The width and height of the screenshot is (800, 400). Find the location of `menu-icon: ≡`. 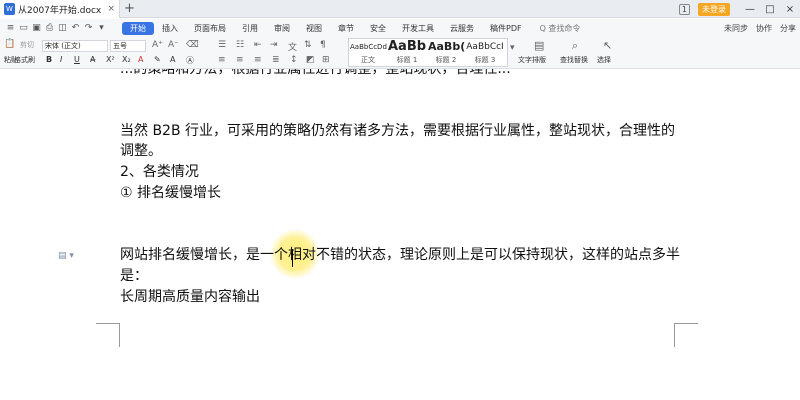

menu-icon: ≡ is located at coordinates (10, 28).